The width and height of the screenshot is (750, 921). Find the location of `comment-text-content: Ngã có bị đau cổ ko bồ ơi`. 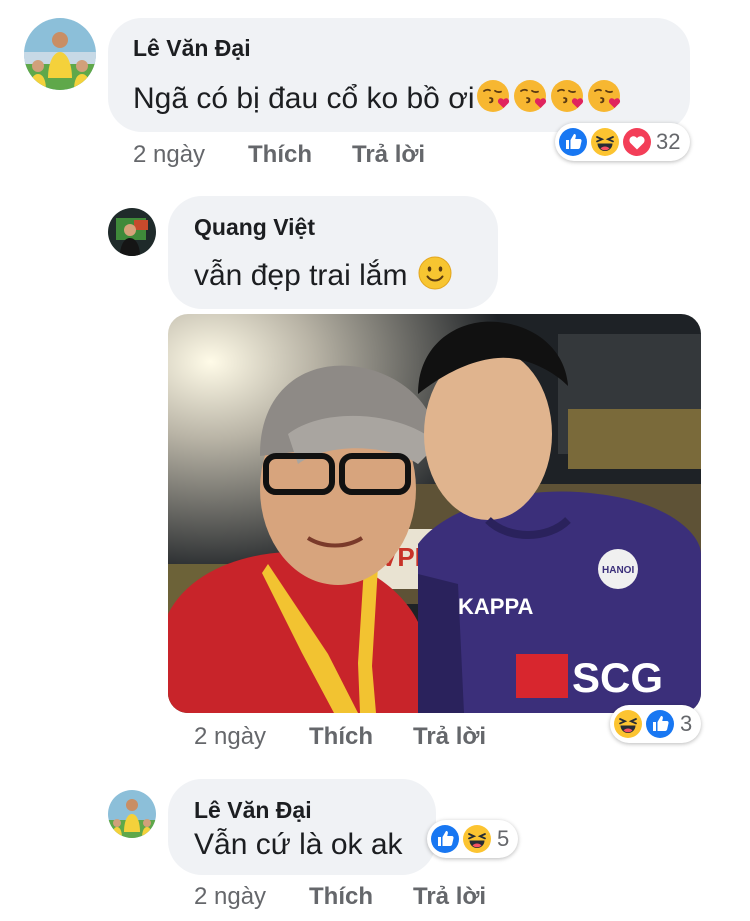

comment-text-content: Ngã có bị đau cổ ko bồ ơi is located at coordinates (304, 98).